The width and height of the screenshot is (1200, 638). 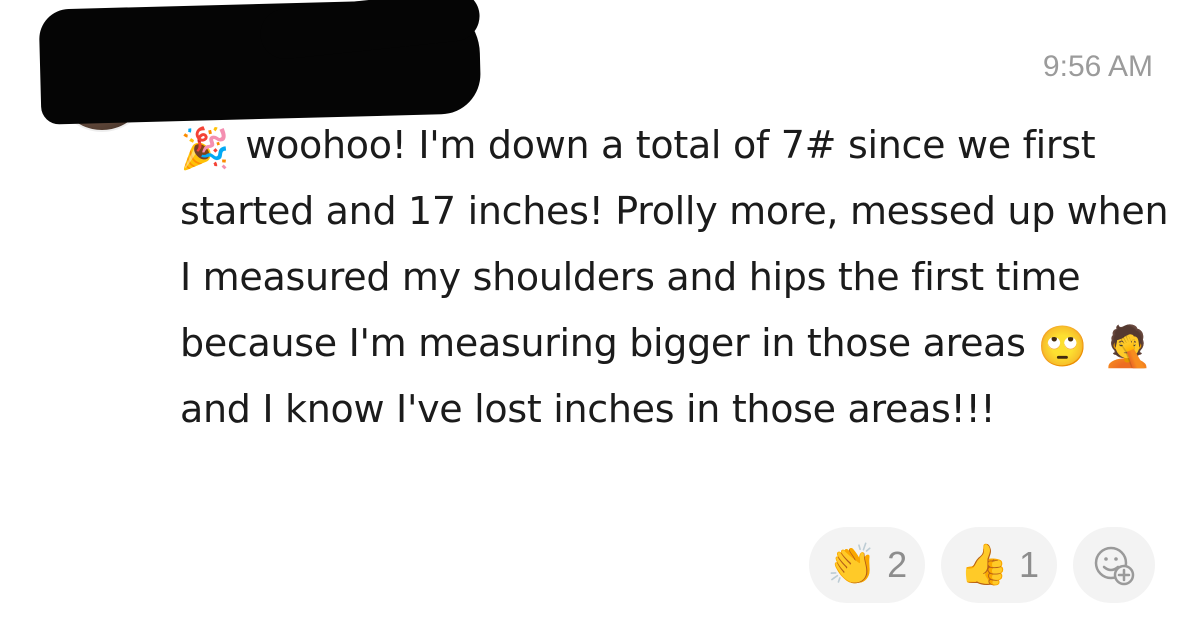 What do you see at coordinates (1127, 347) in the screenshot?
I see `facepalm-icon: 🤦` at bounding box center [1127, 347].